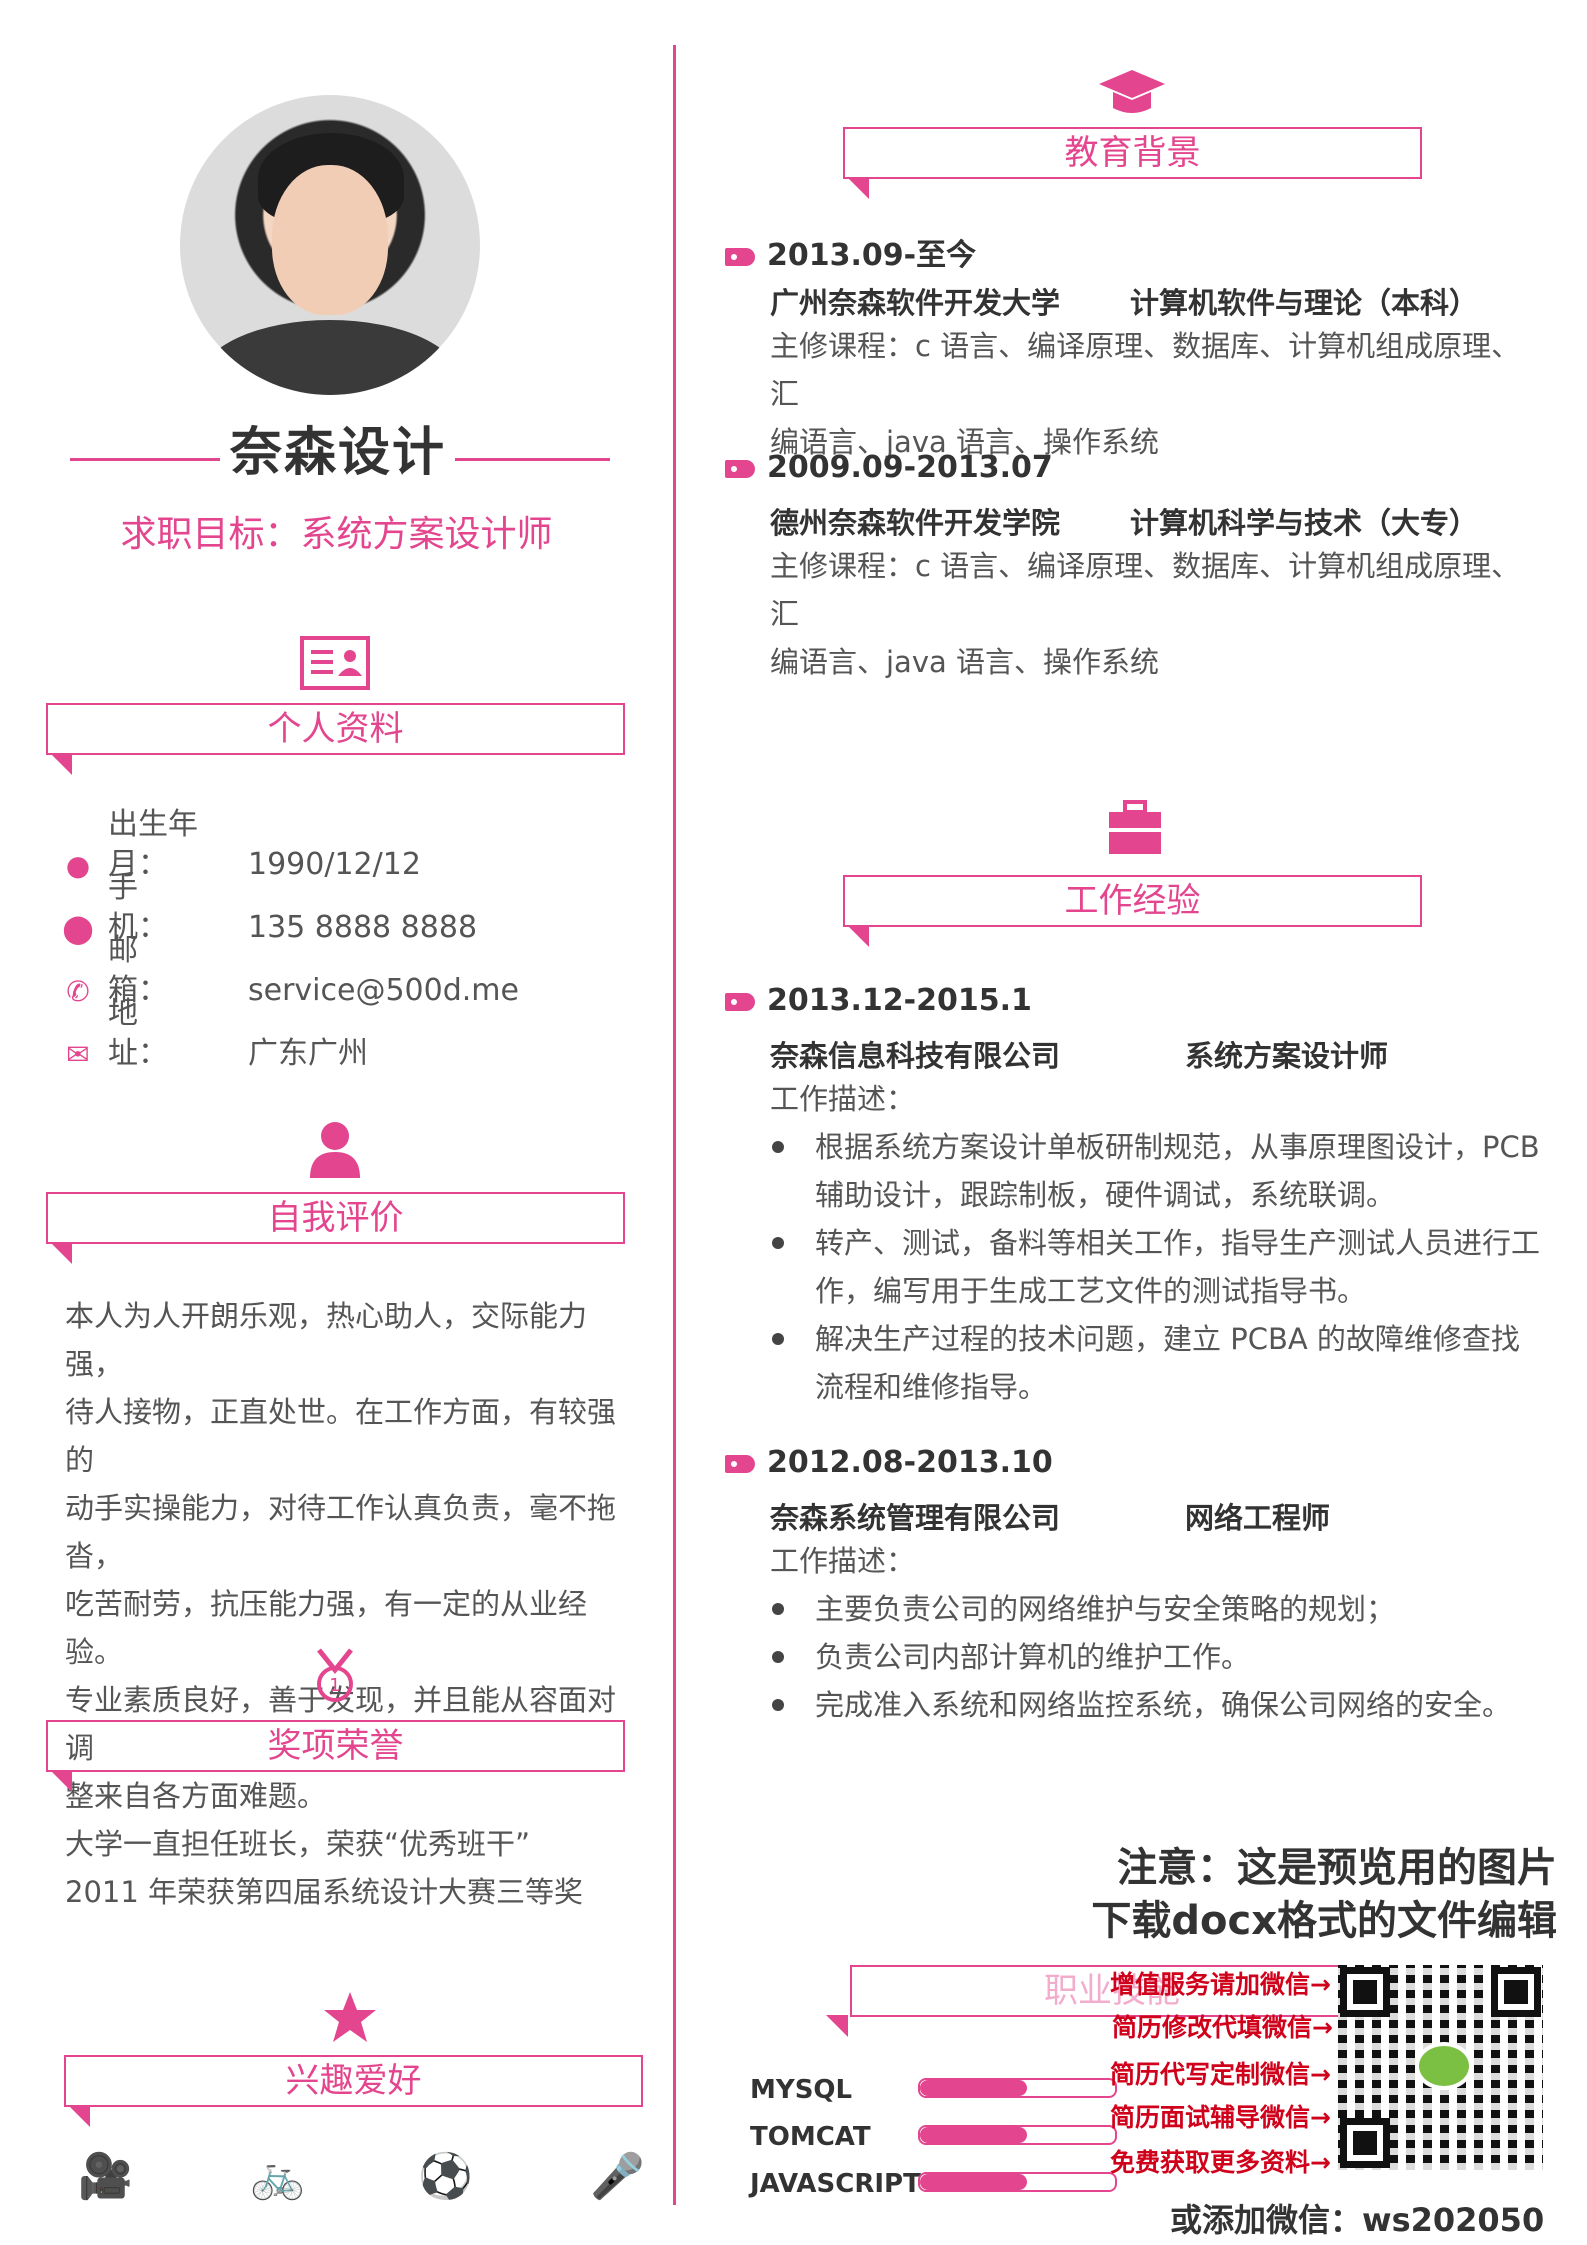 The width and height of the screenshot is (1587, 2245). Describe the element at coordinates (1050, 1518) in the screenshot. I see `work-company: 奈森系统管理有限公司 网络工程师` at that location.